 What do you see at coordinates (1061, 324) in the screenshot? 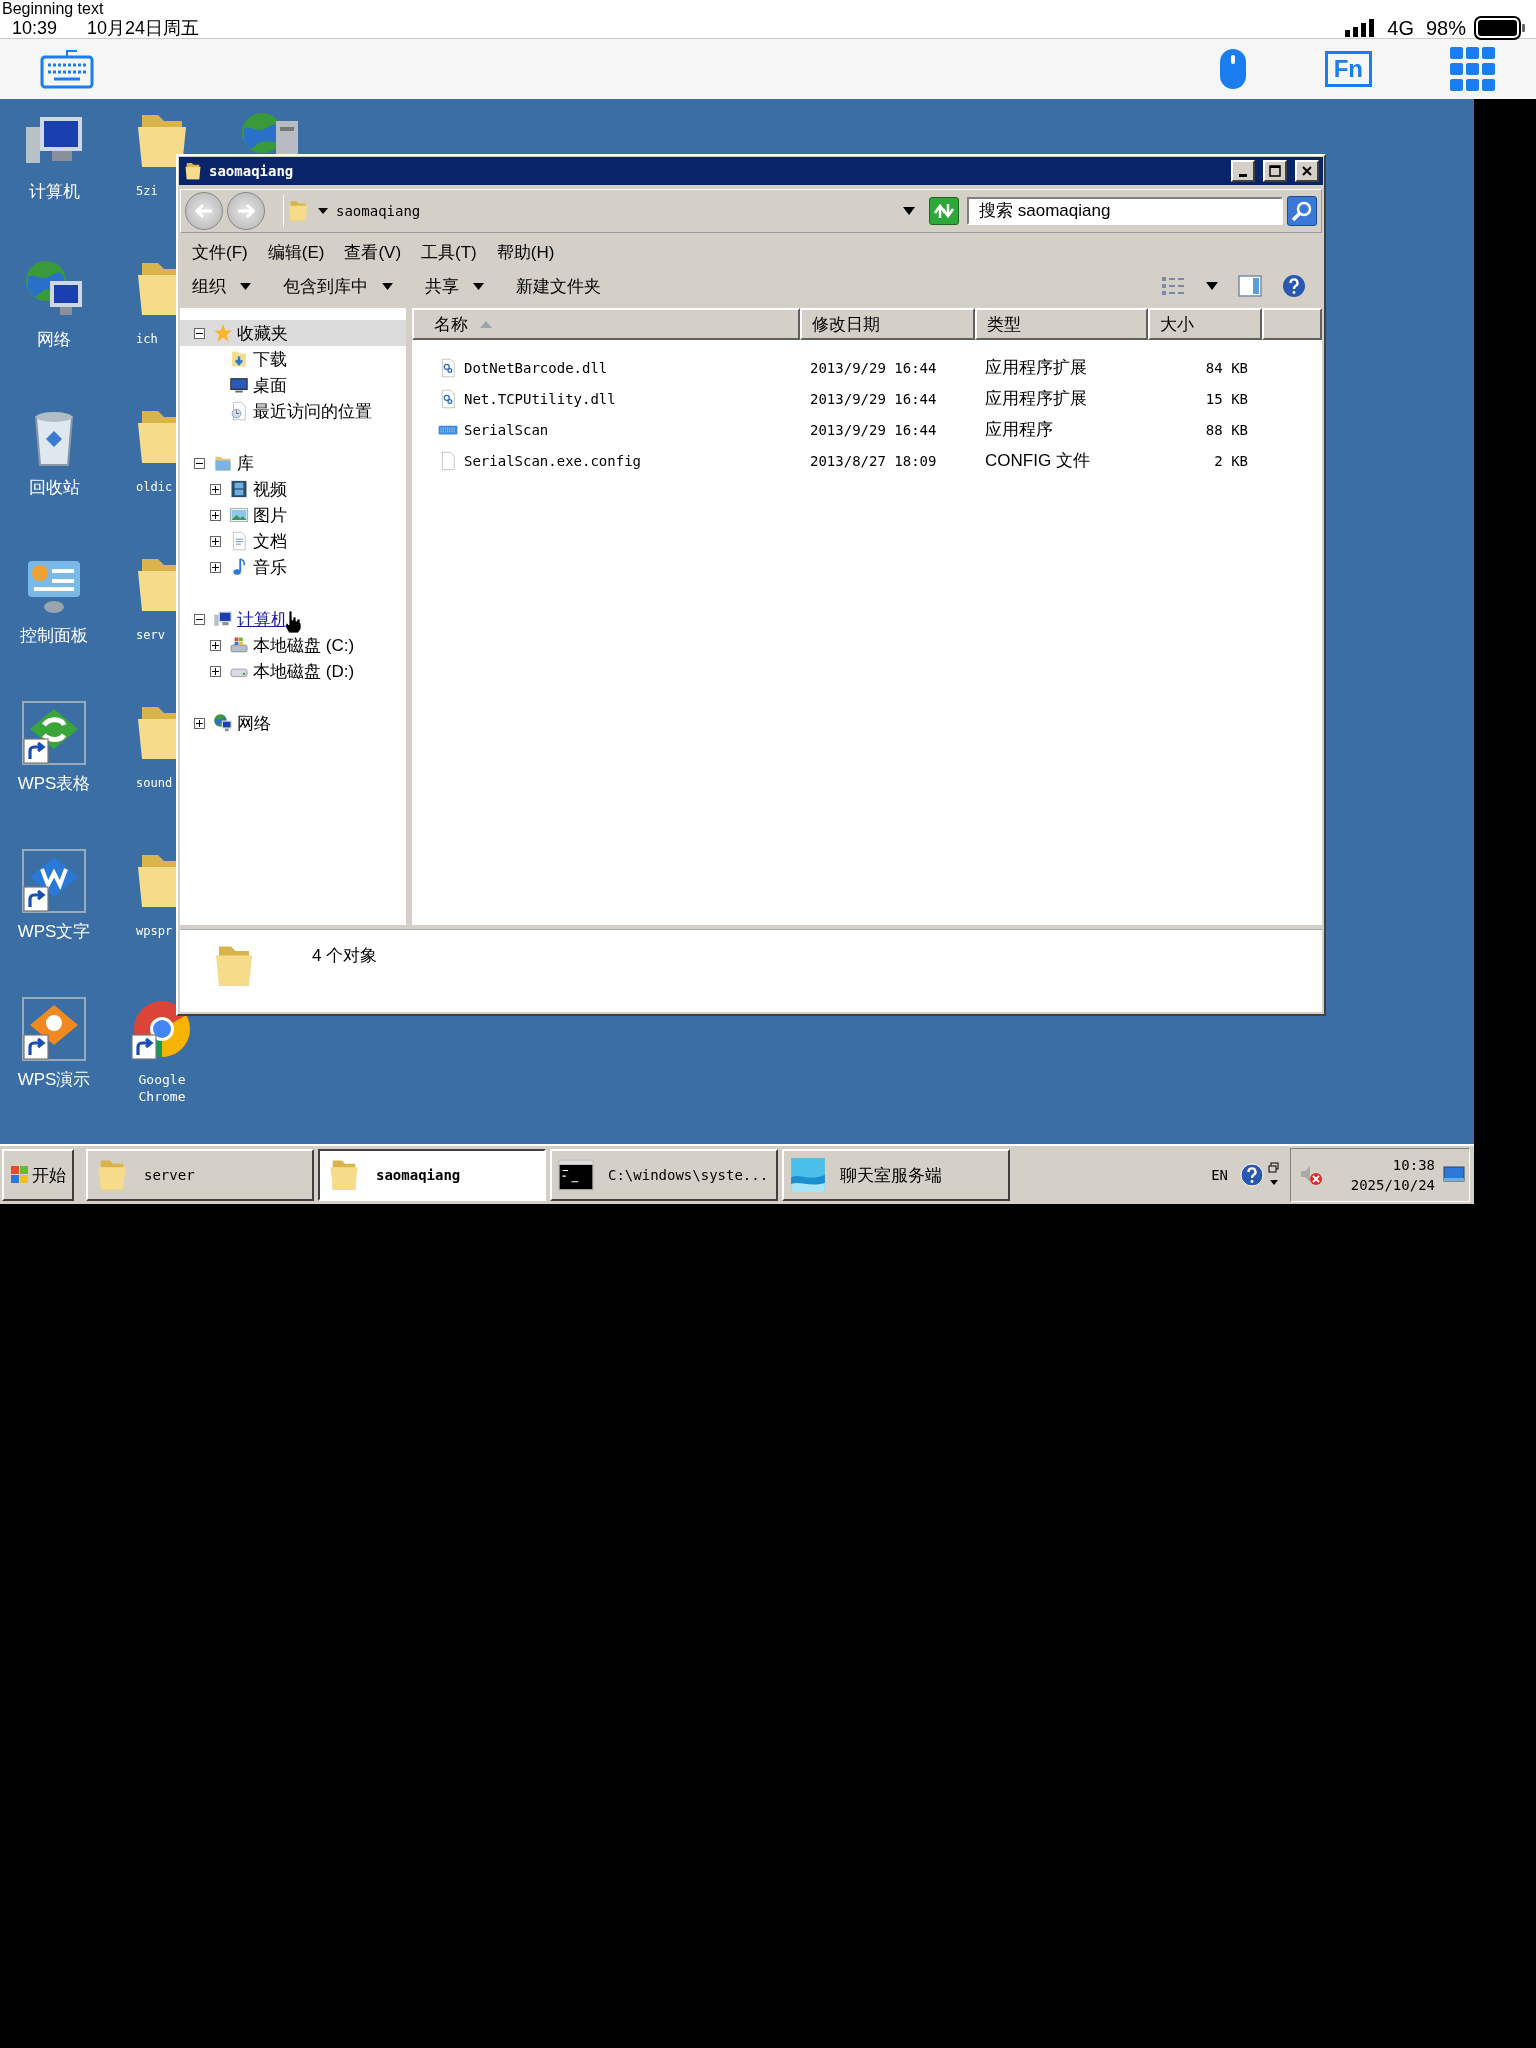
I see `column-header: 类型` at bounding box center [1061, 324].